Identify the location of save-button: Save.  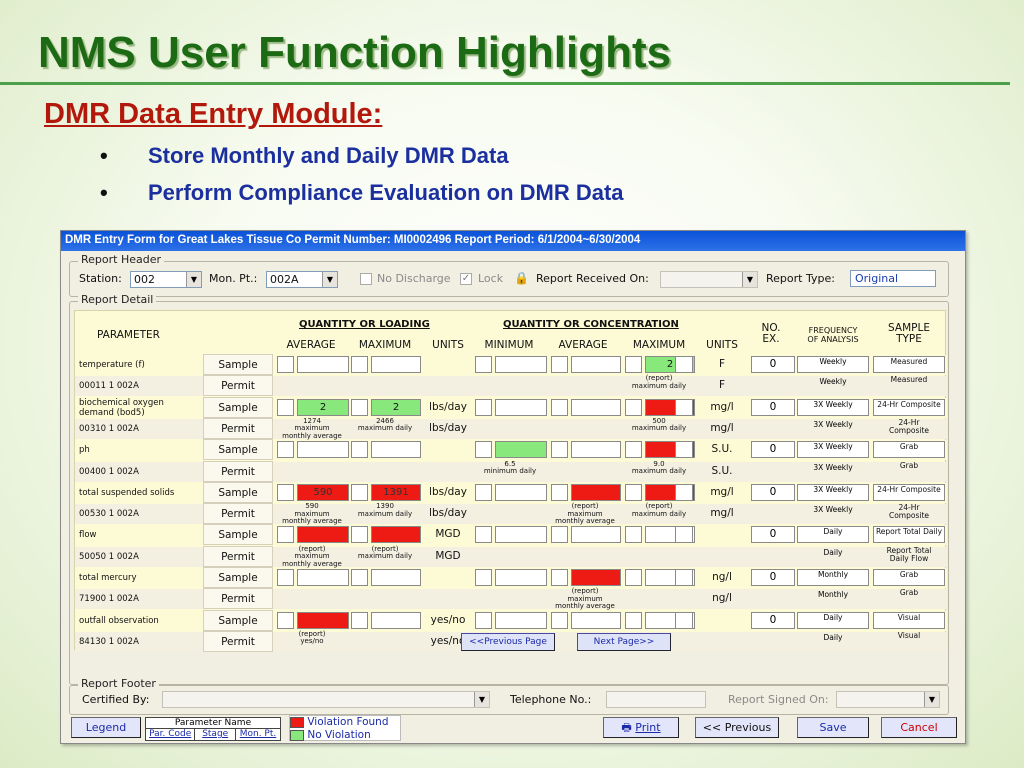
(833, 727).